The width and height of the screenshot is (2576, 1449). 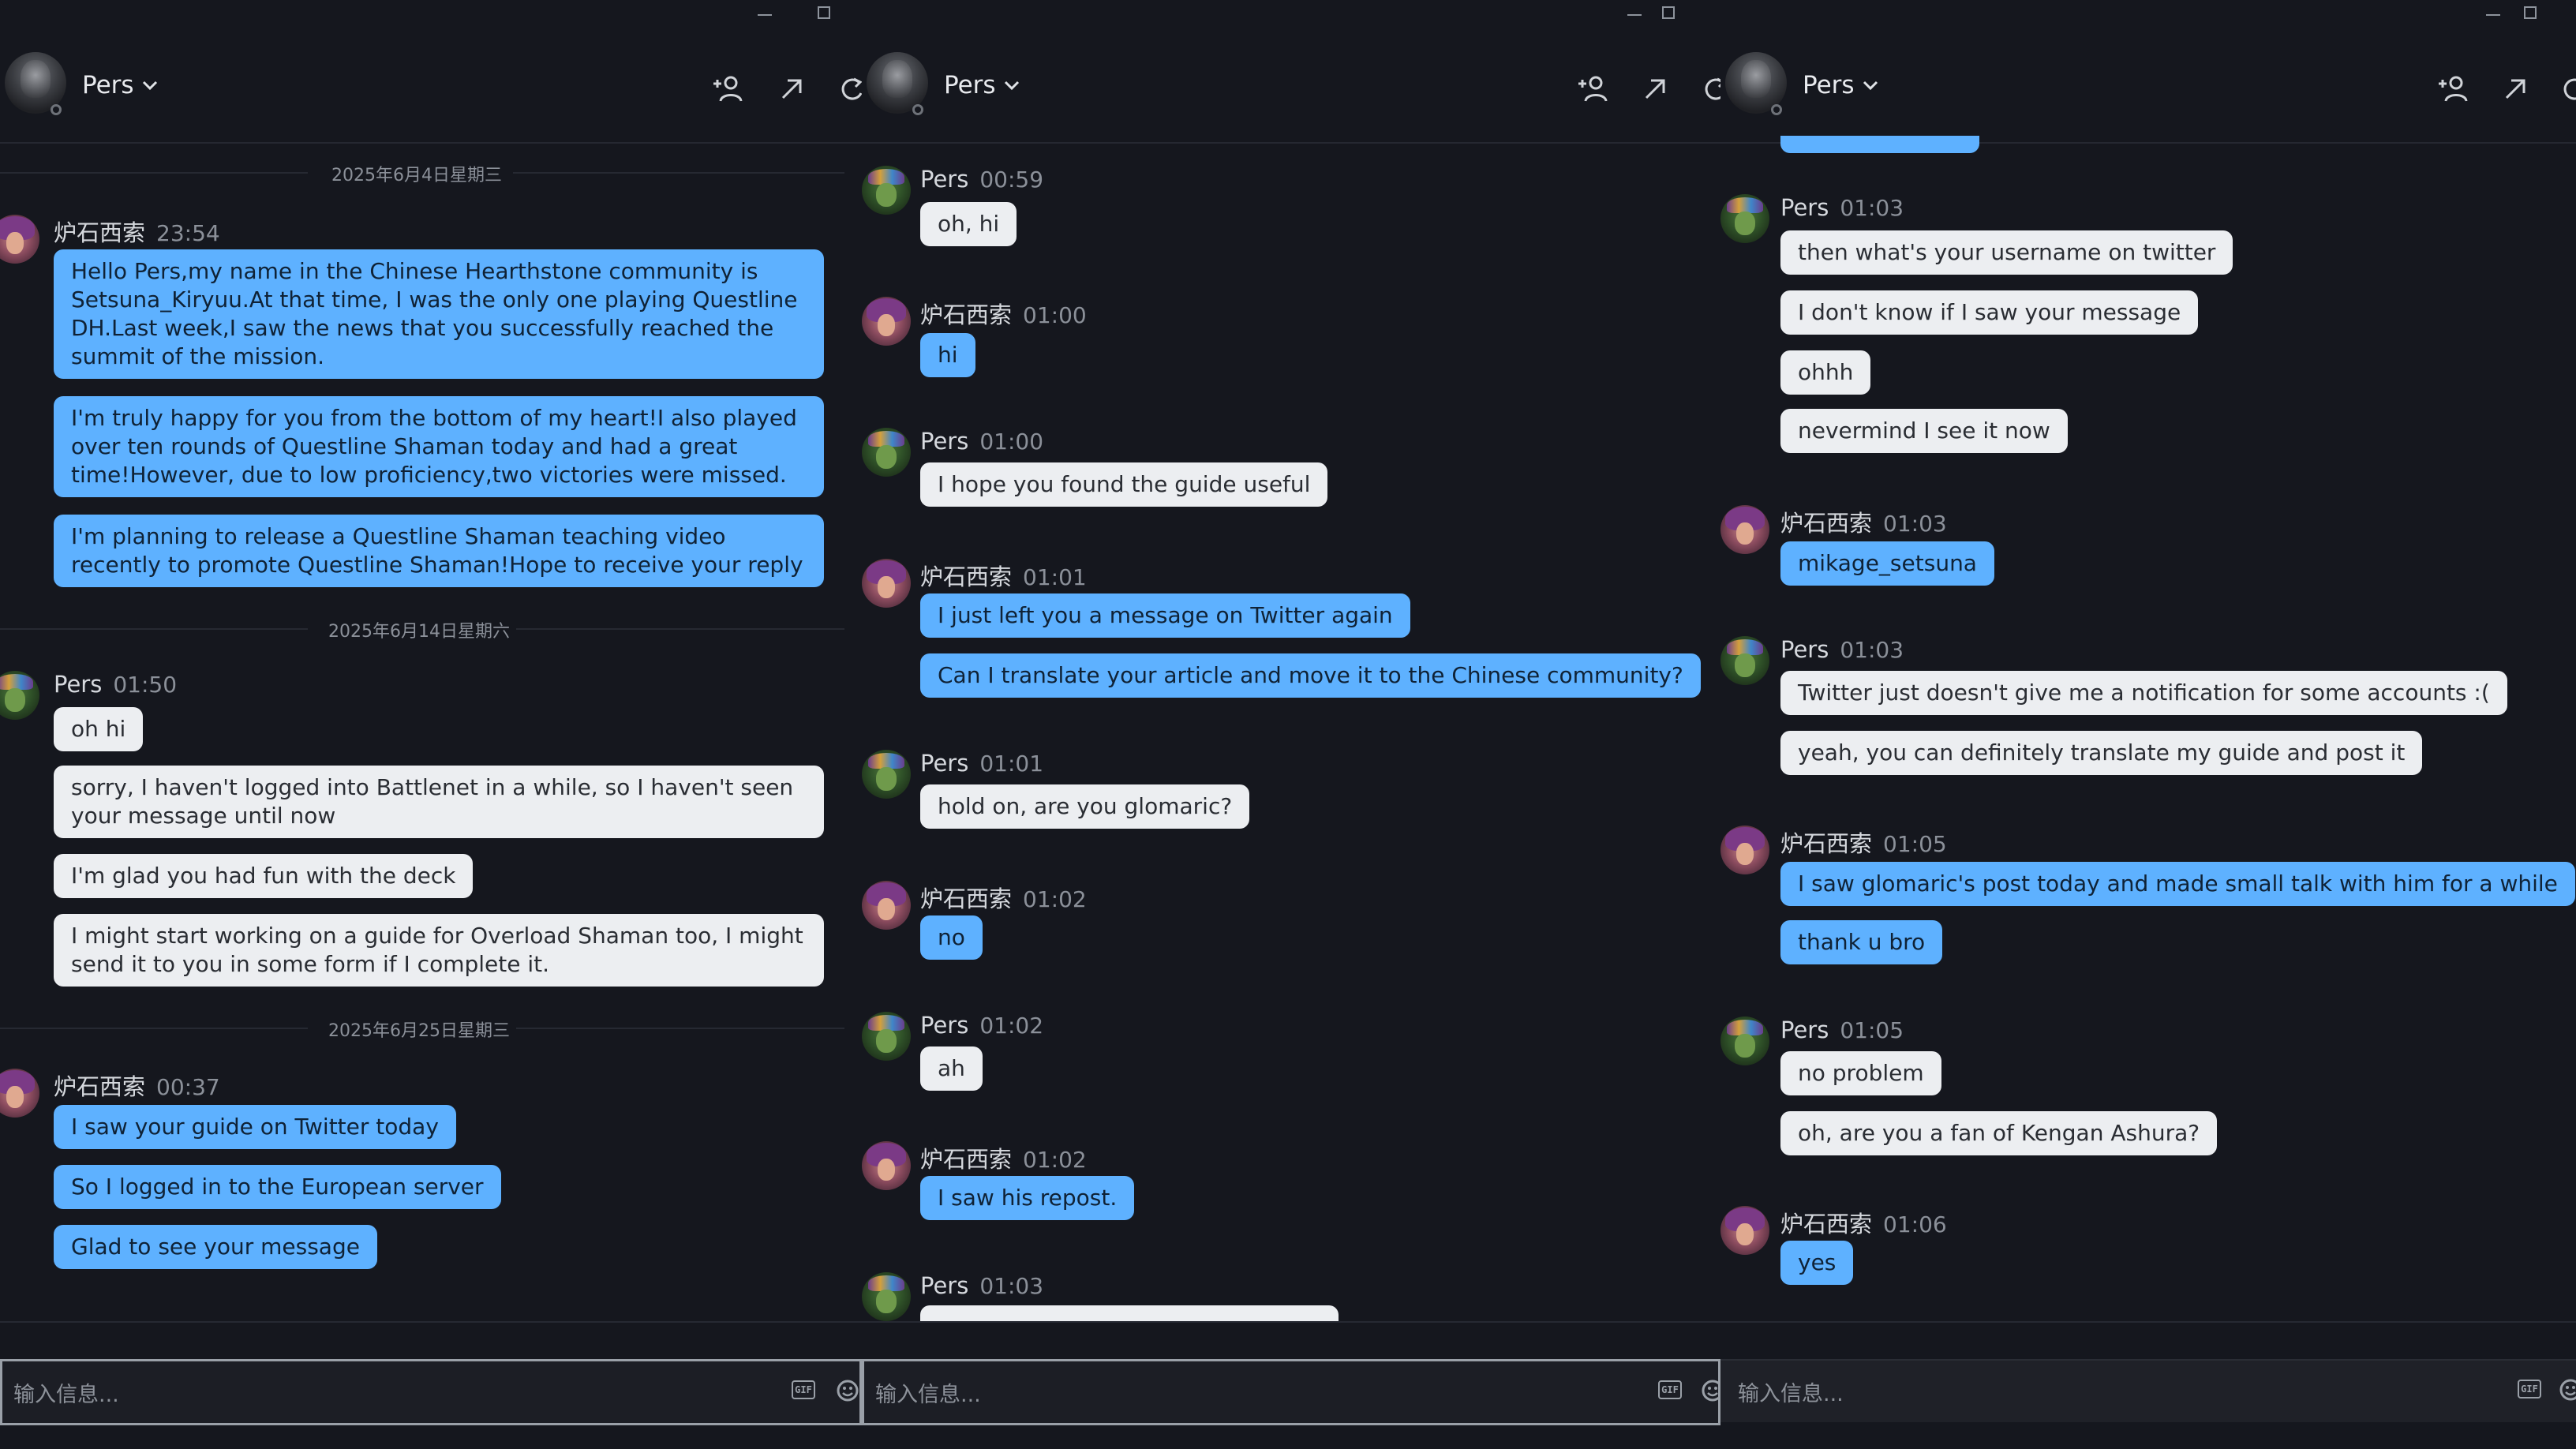 I want to click on message-bubble: no problem, so click(x=1860, y=1073).